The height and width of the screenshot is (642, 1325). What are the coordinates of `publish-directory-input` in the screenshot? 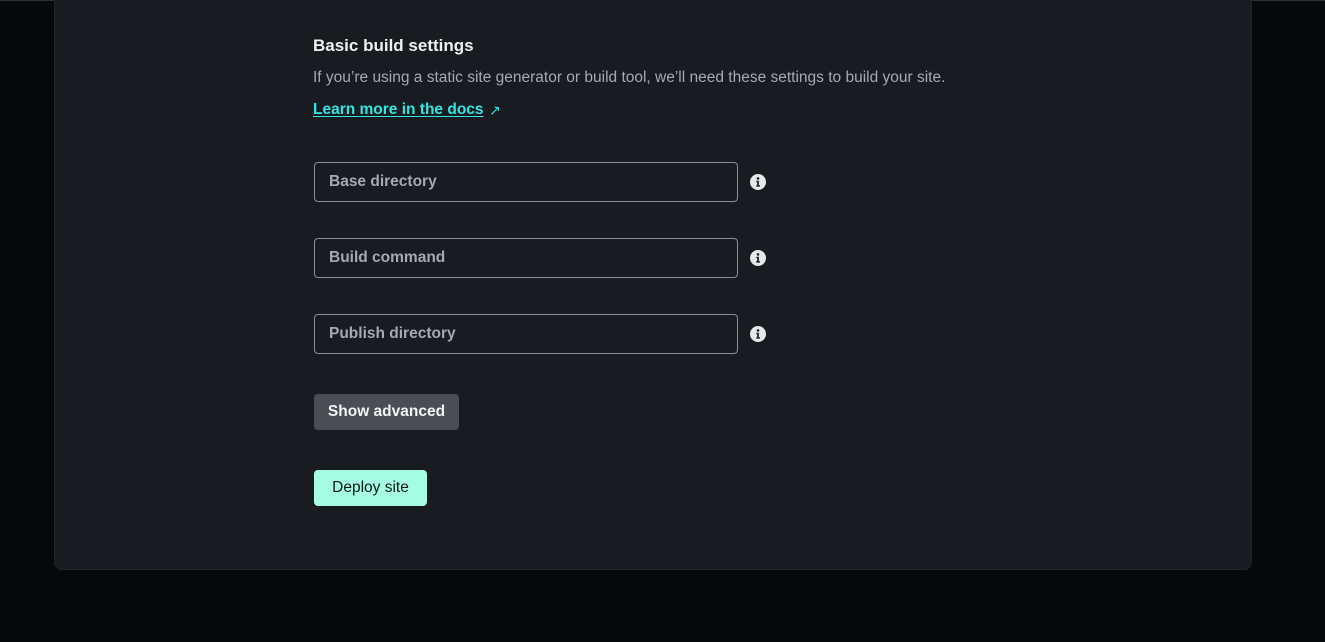 It's located at (526, 334).